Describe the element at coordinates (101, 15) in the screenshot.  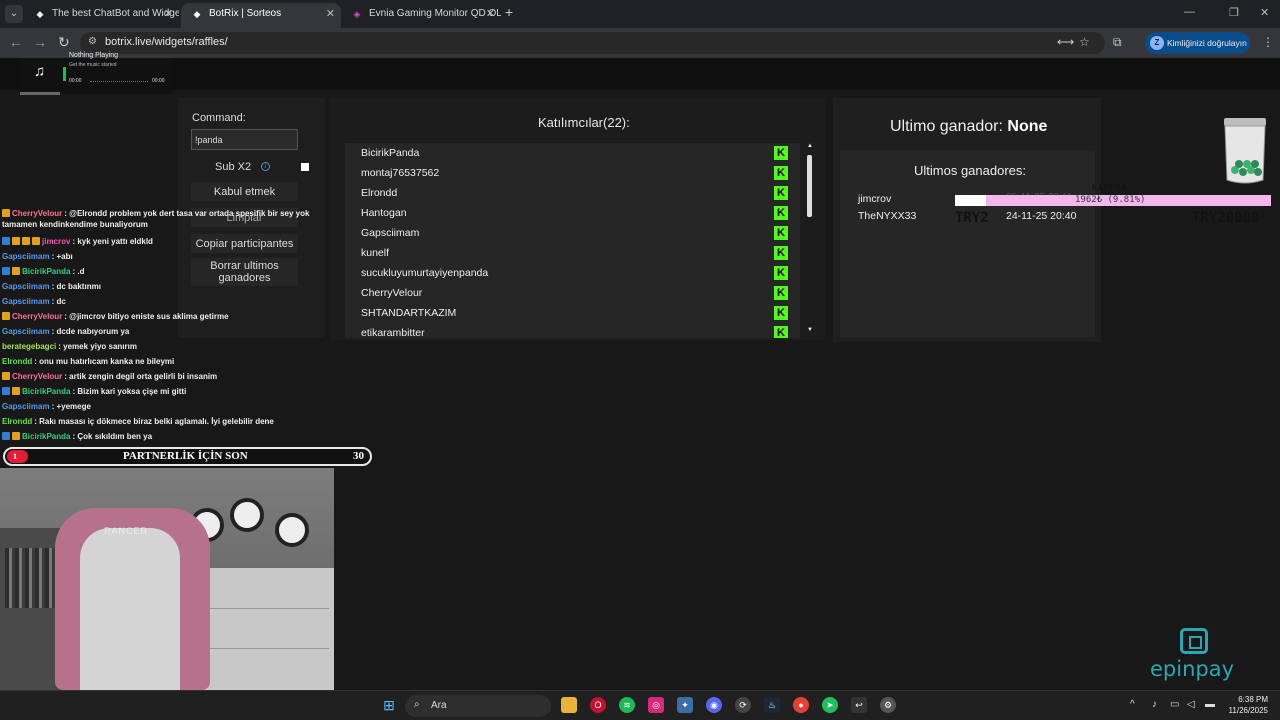
I see `tab-chatbot: ◆ The best ChatBot and Widgets f ✕` at that location.